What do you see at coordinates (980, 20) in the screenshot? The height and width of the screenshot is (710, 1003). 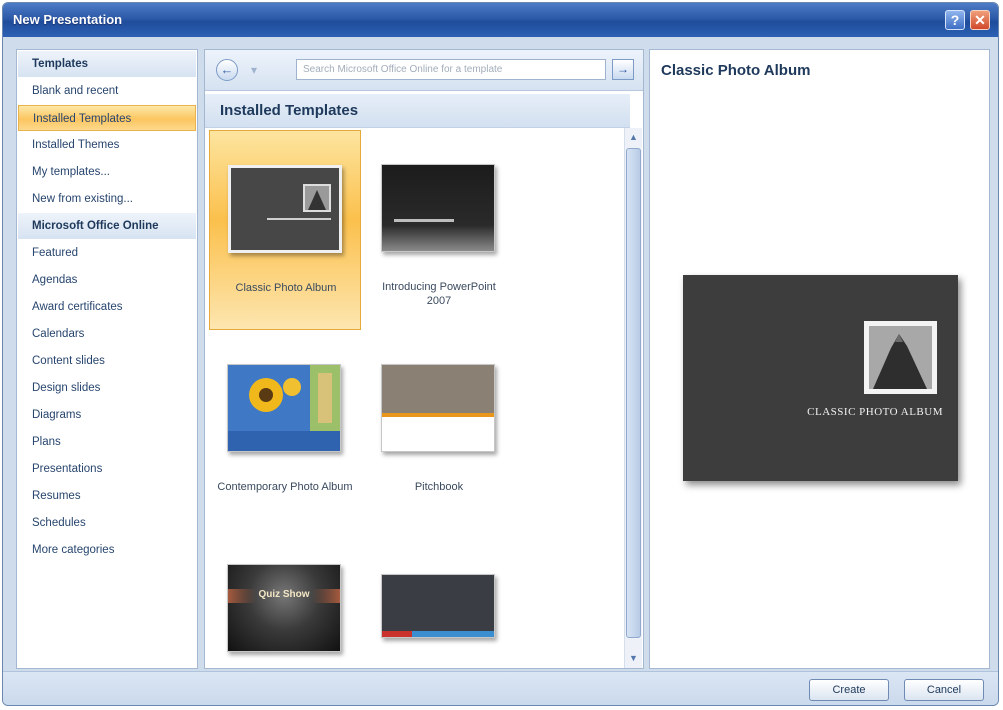 I see `close-icon: ✕` at bounding box center [980, 20].